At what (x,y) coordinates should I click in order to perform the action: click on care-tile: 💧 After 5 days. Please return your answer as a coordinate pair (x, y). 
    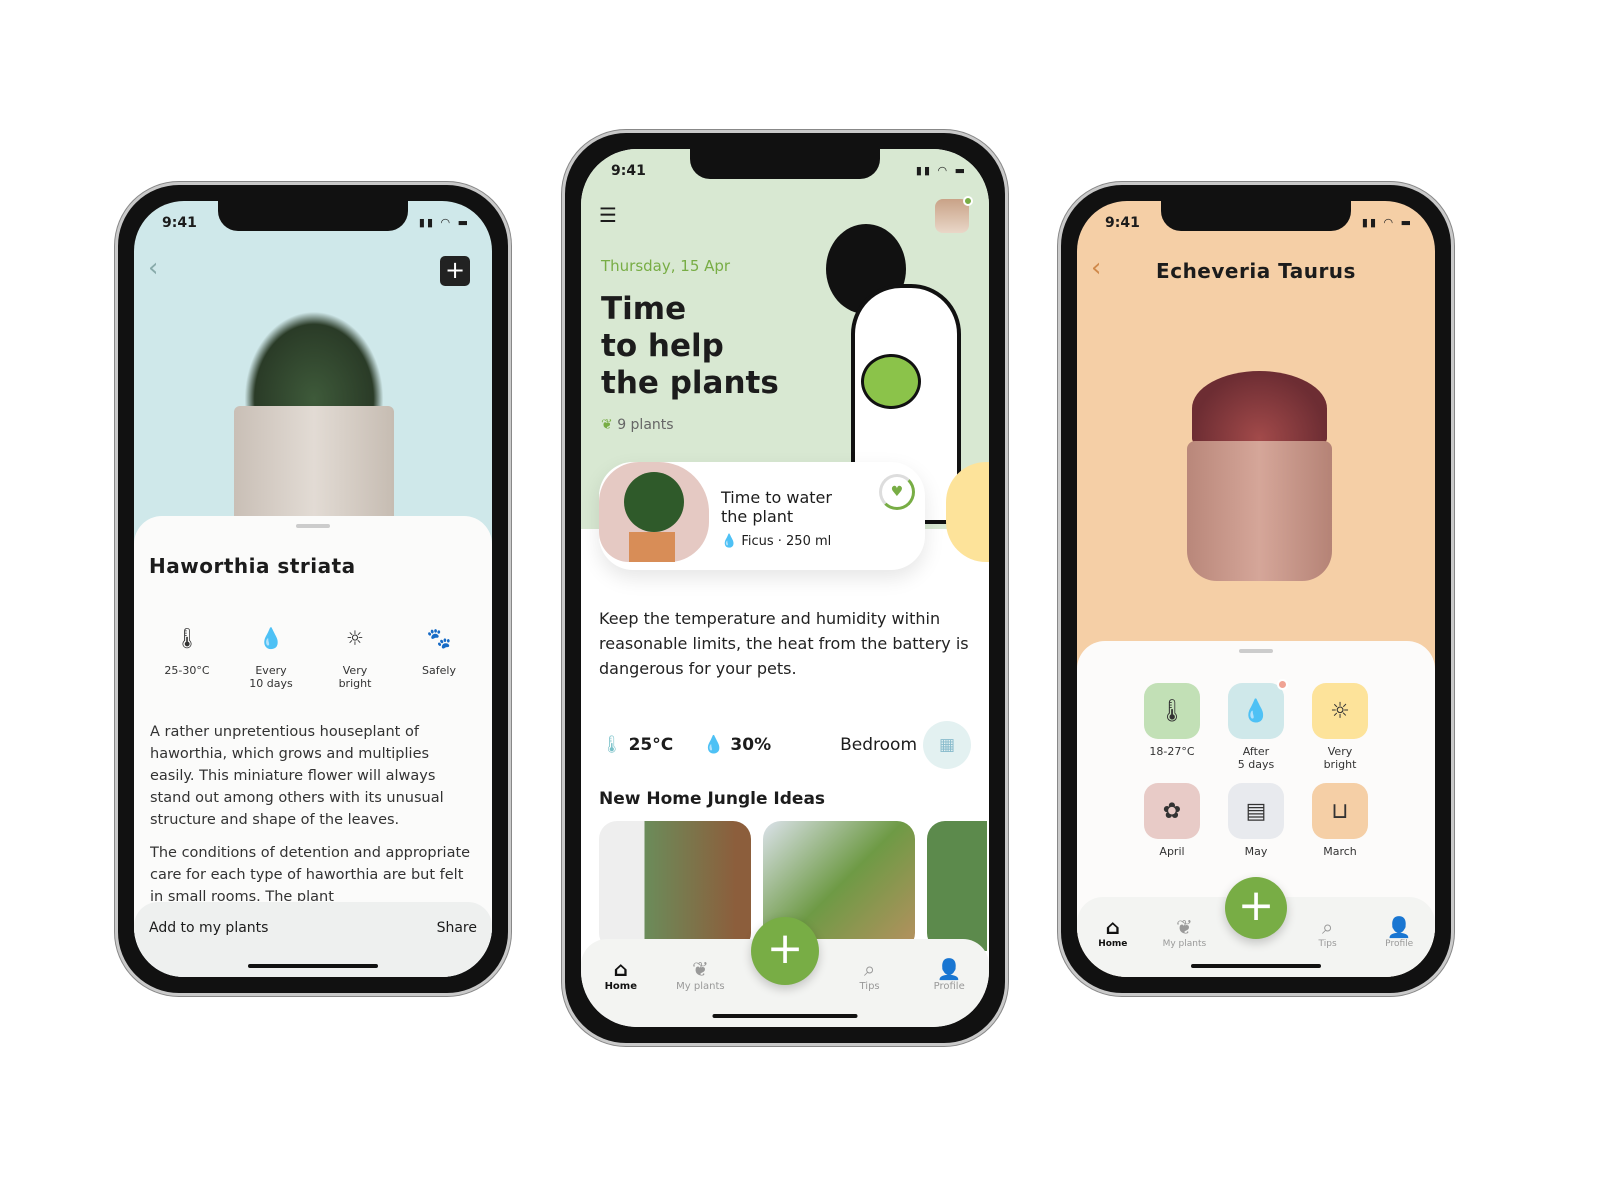
    Looking at the image, I should click on (1256, 725).